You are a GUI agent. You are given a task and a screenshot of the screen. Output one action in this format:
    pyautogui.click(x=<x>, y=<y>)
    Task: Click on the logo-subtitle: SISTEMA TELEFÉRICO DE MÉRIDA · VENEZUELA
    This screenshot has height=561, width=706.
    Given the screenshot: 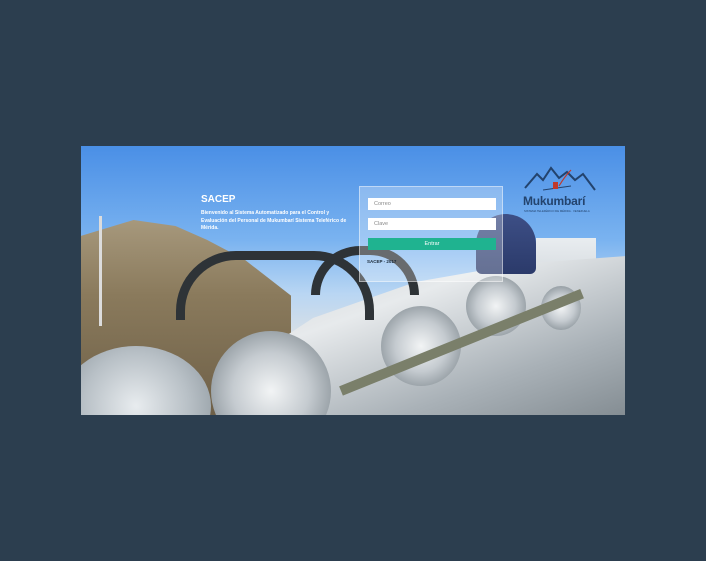 What is the action you would take?
    pyautogui.click(x=557, y=211)
    